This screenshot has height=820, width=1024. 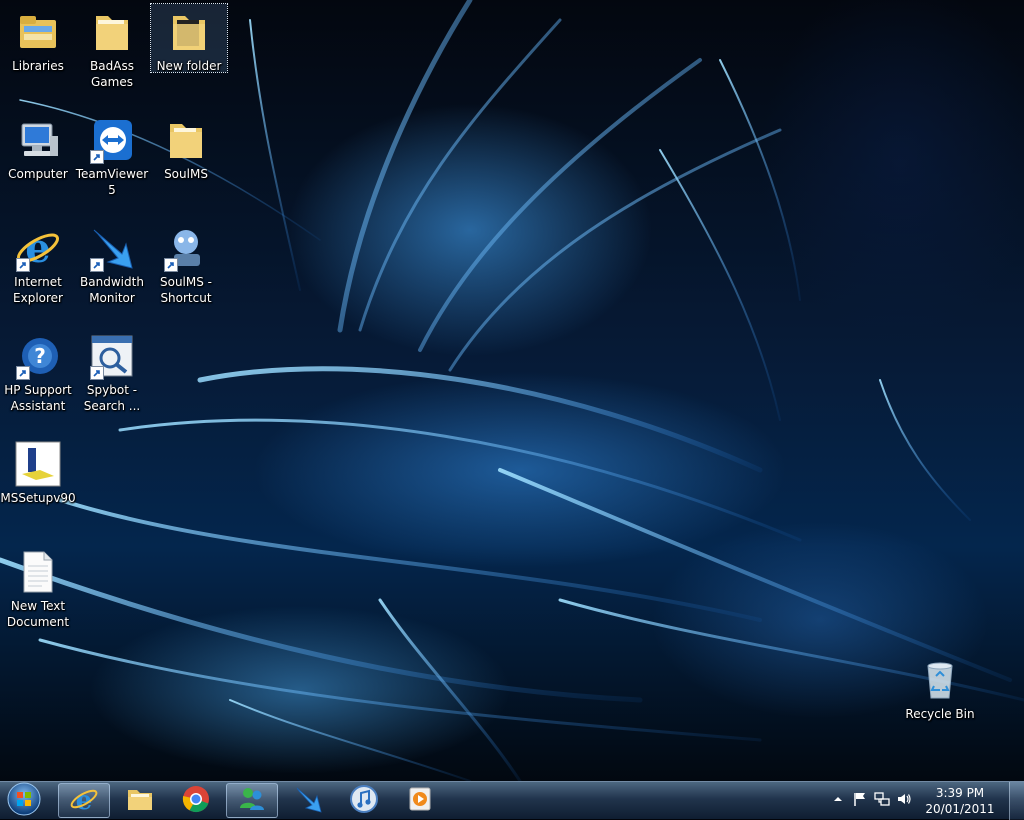 What do you see at coordinates (960, 793) in the screenshot?
I see `clock-time: 3:39 PM` at bounding box center [960, 793].